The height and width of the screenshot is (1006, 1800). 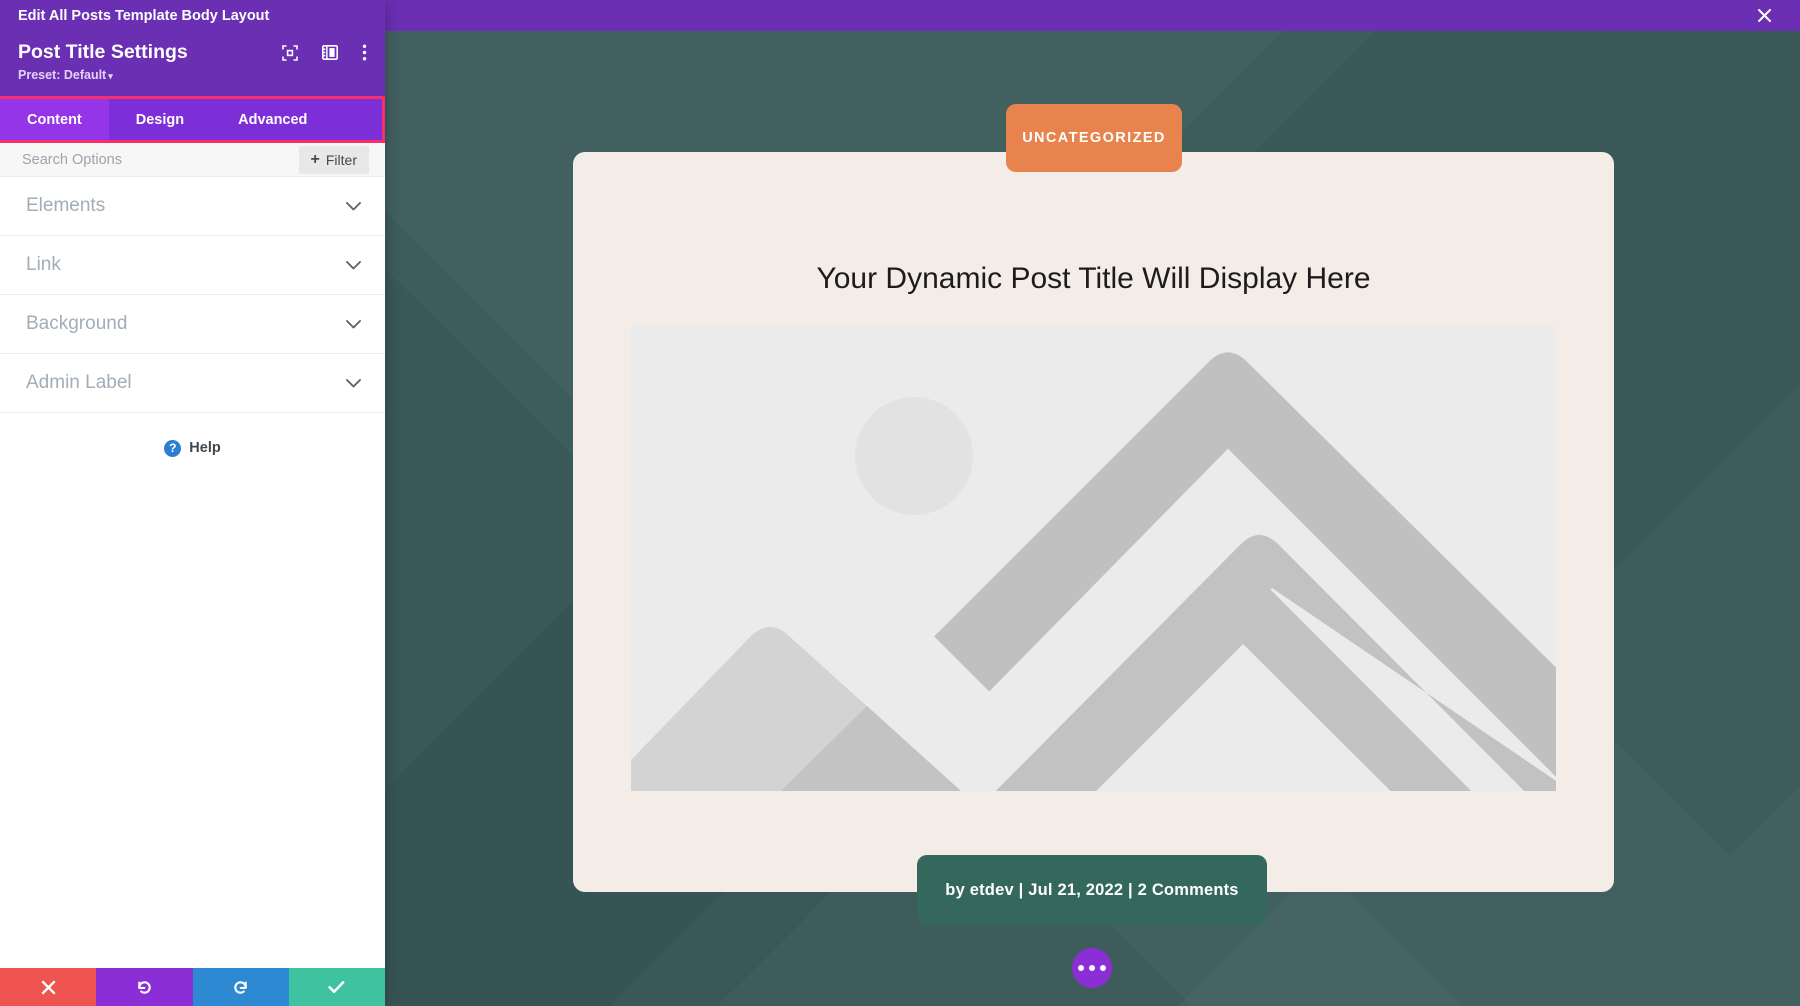 I want to click on settings-tabs: Content Design Advanced, so click(x=192, y=119).